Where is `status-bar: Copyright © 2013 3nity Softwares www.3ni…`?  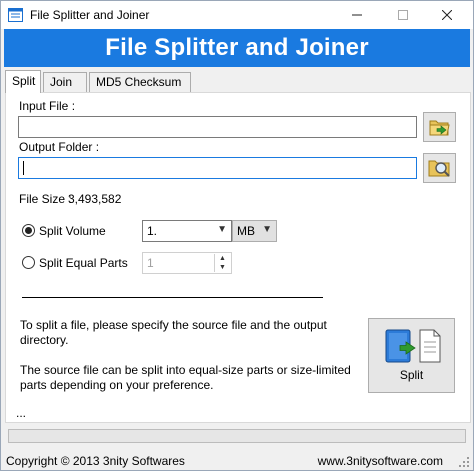
status-bar: Copyright © 2013 3nity Softwares www.3ni… is located at coordinates (237, 460).